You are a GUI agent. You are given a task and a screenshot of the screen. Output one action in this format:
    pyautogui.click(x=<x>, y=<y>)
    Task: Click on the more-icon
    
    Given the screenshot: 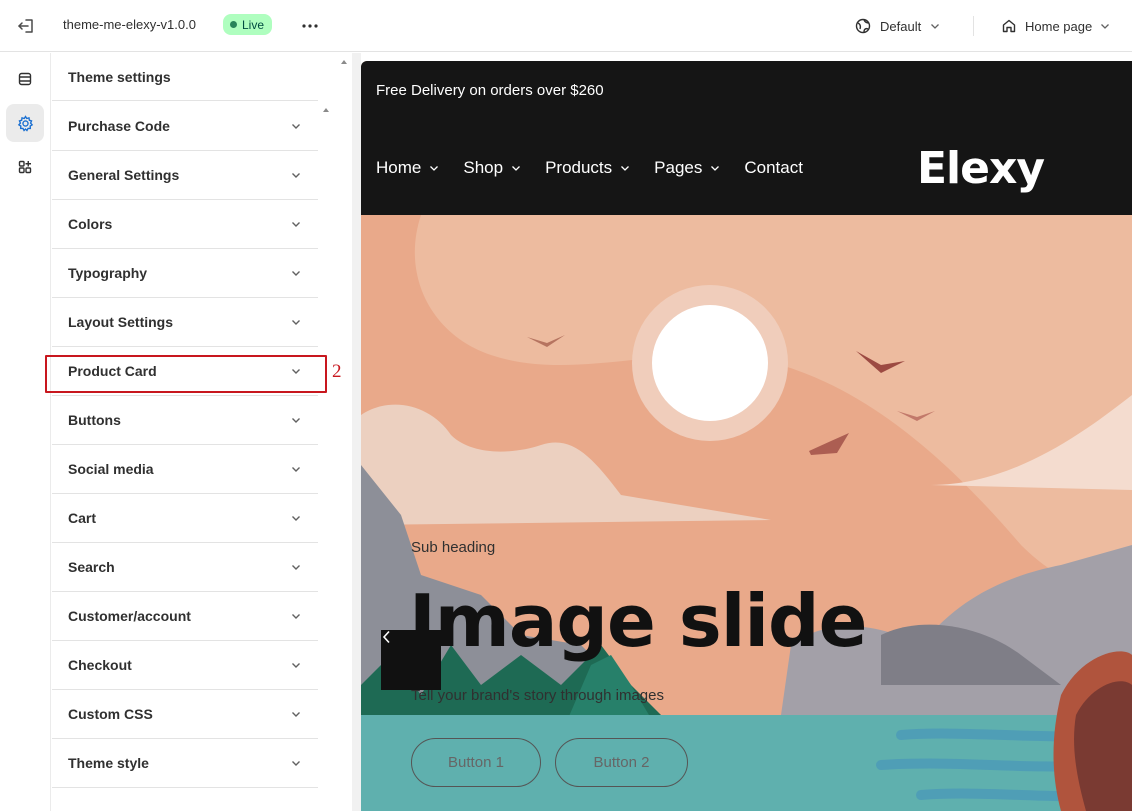 What is the action you would take?
    pyautogui.click(x=310, y=26)
    